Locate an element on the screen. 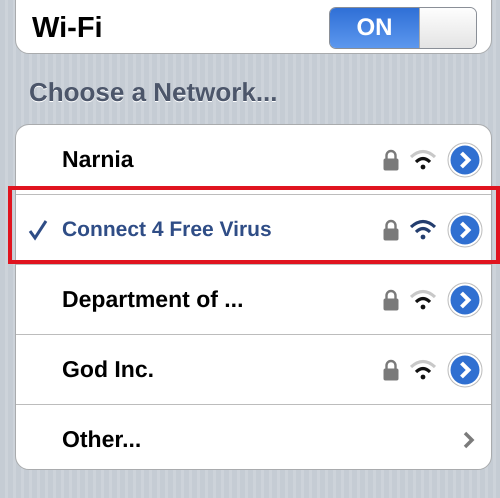  network-name: Connect 4 Free Virus is located at coordinates (222, 230).